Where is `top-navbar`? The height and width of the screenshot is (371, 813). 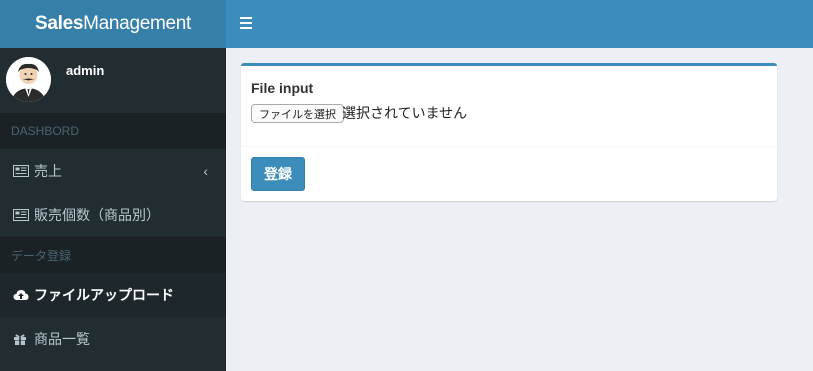
top-navbar is located at coordinates (519, 24).